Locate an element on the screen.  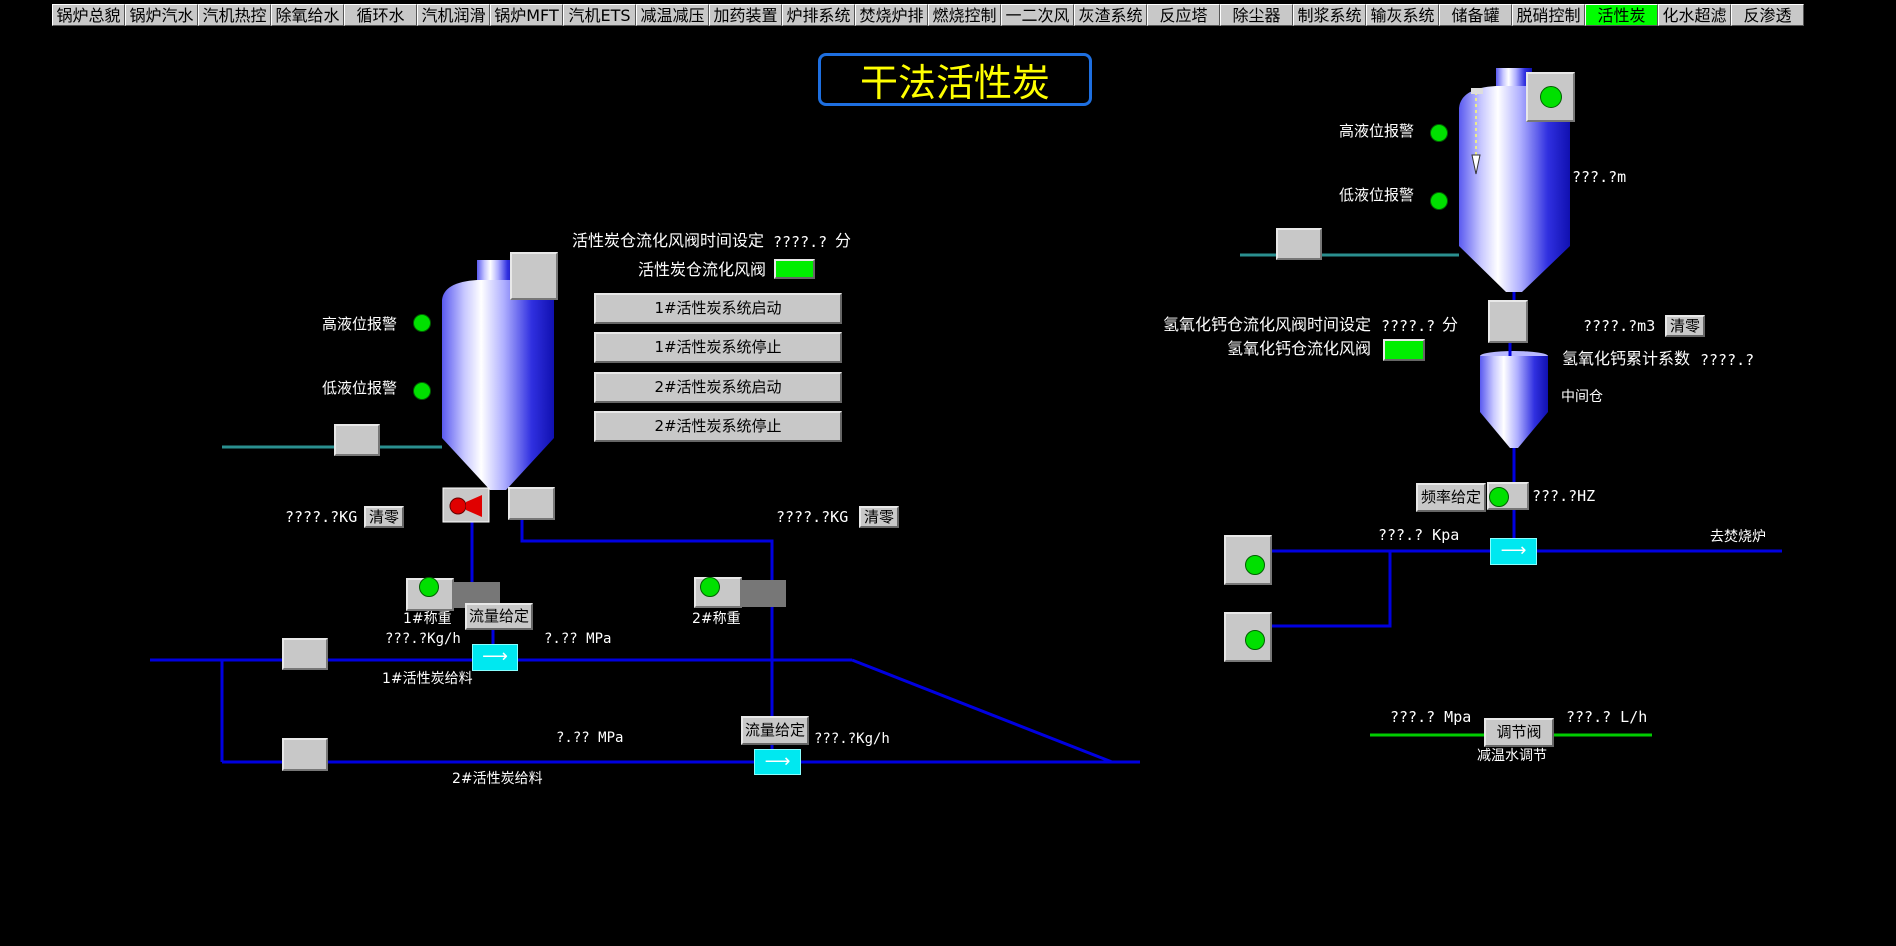
right-ejector-arrow-icon: ⟶ is located at coordinates (1513, 551).